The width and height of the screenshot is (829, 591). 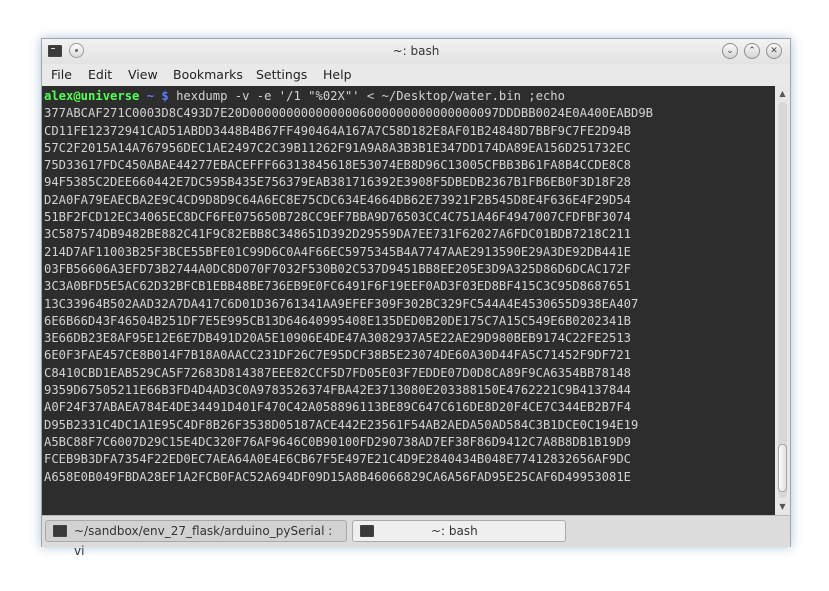 What do you see at coordinates (337, 74) in the screenshot?
I see `menu-help: Help` at bounding box center [337, 74].